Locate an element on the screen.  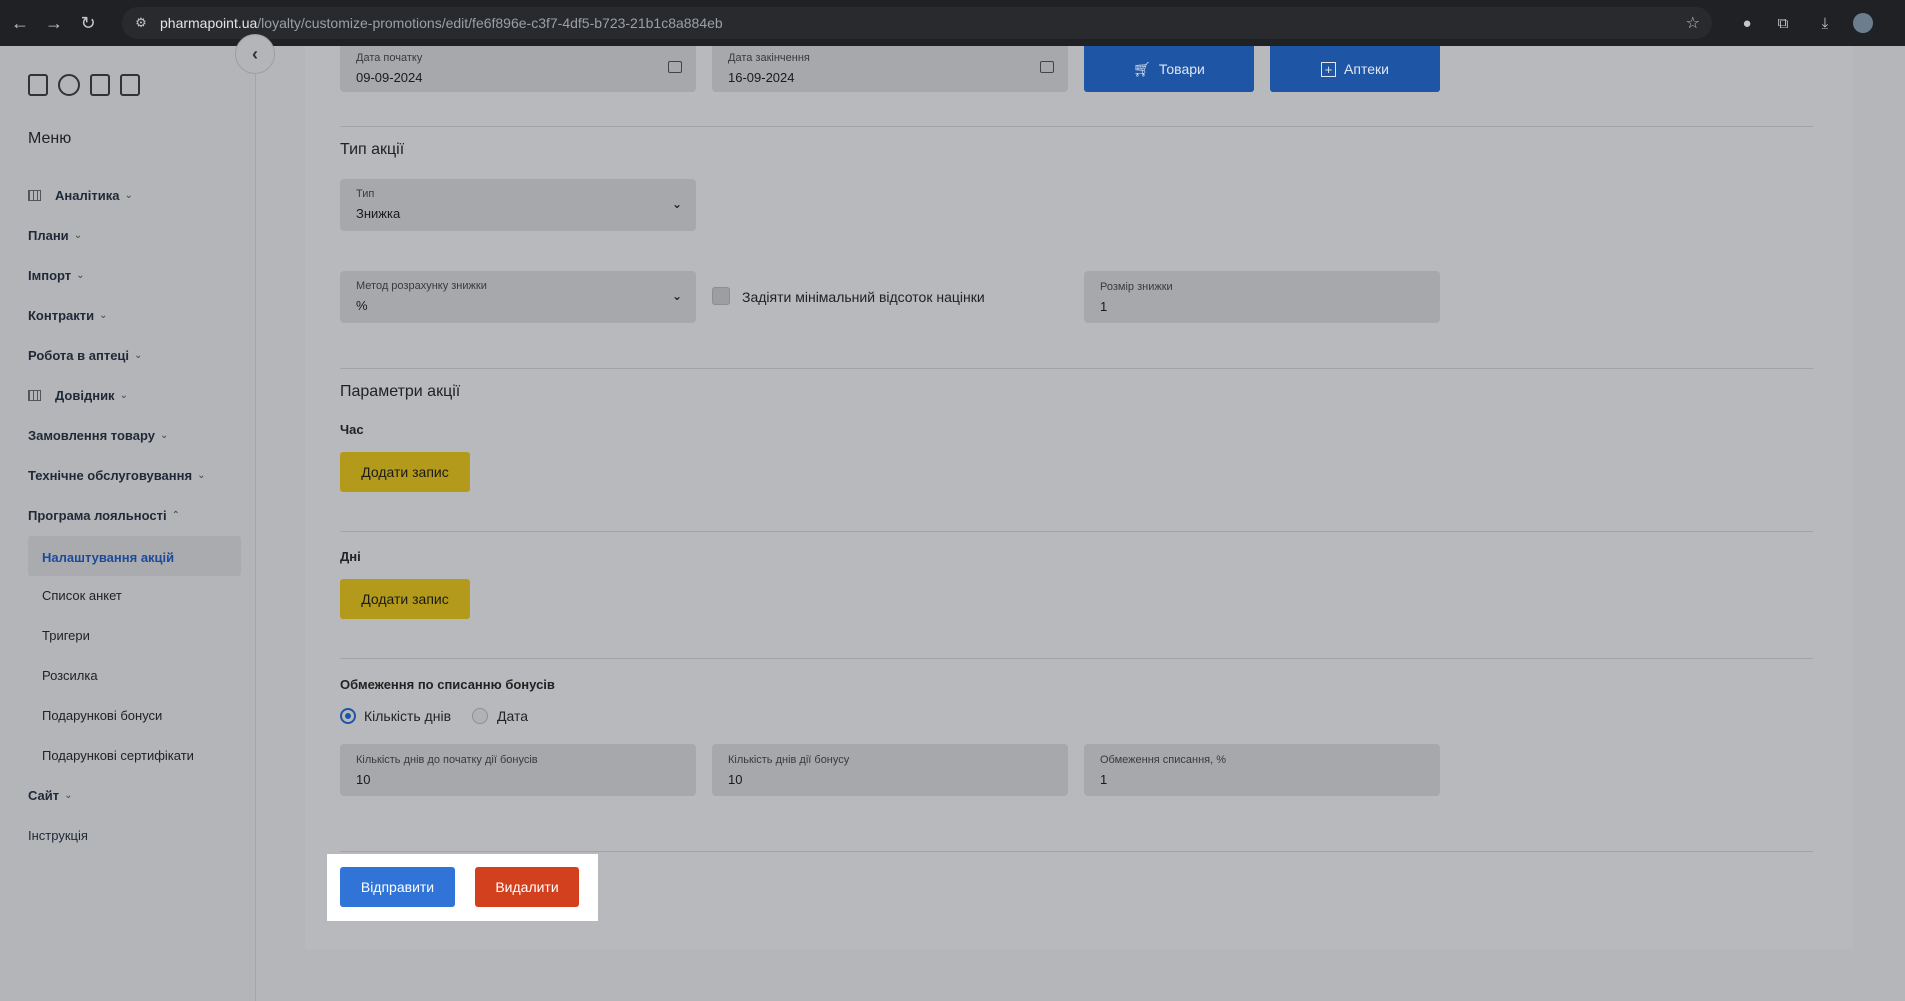
collapse-sidebar-button: ‹ is located at coordinates (255, 54).